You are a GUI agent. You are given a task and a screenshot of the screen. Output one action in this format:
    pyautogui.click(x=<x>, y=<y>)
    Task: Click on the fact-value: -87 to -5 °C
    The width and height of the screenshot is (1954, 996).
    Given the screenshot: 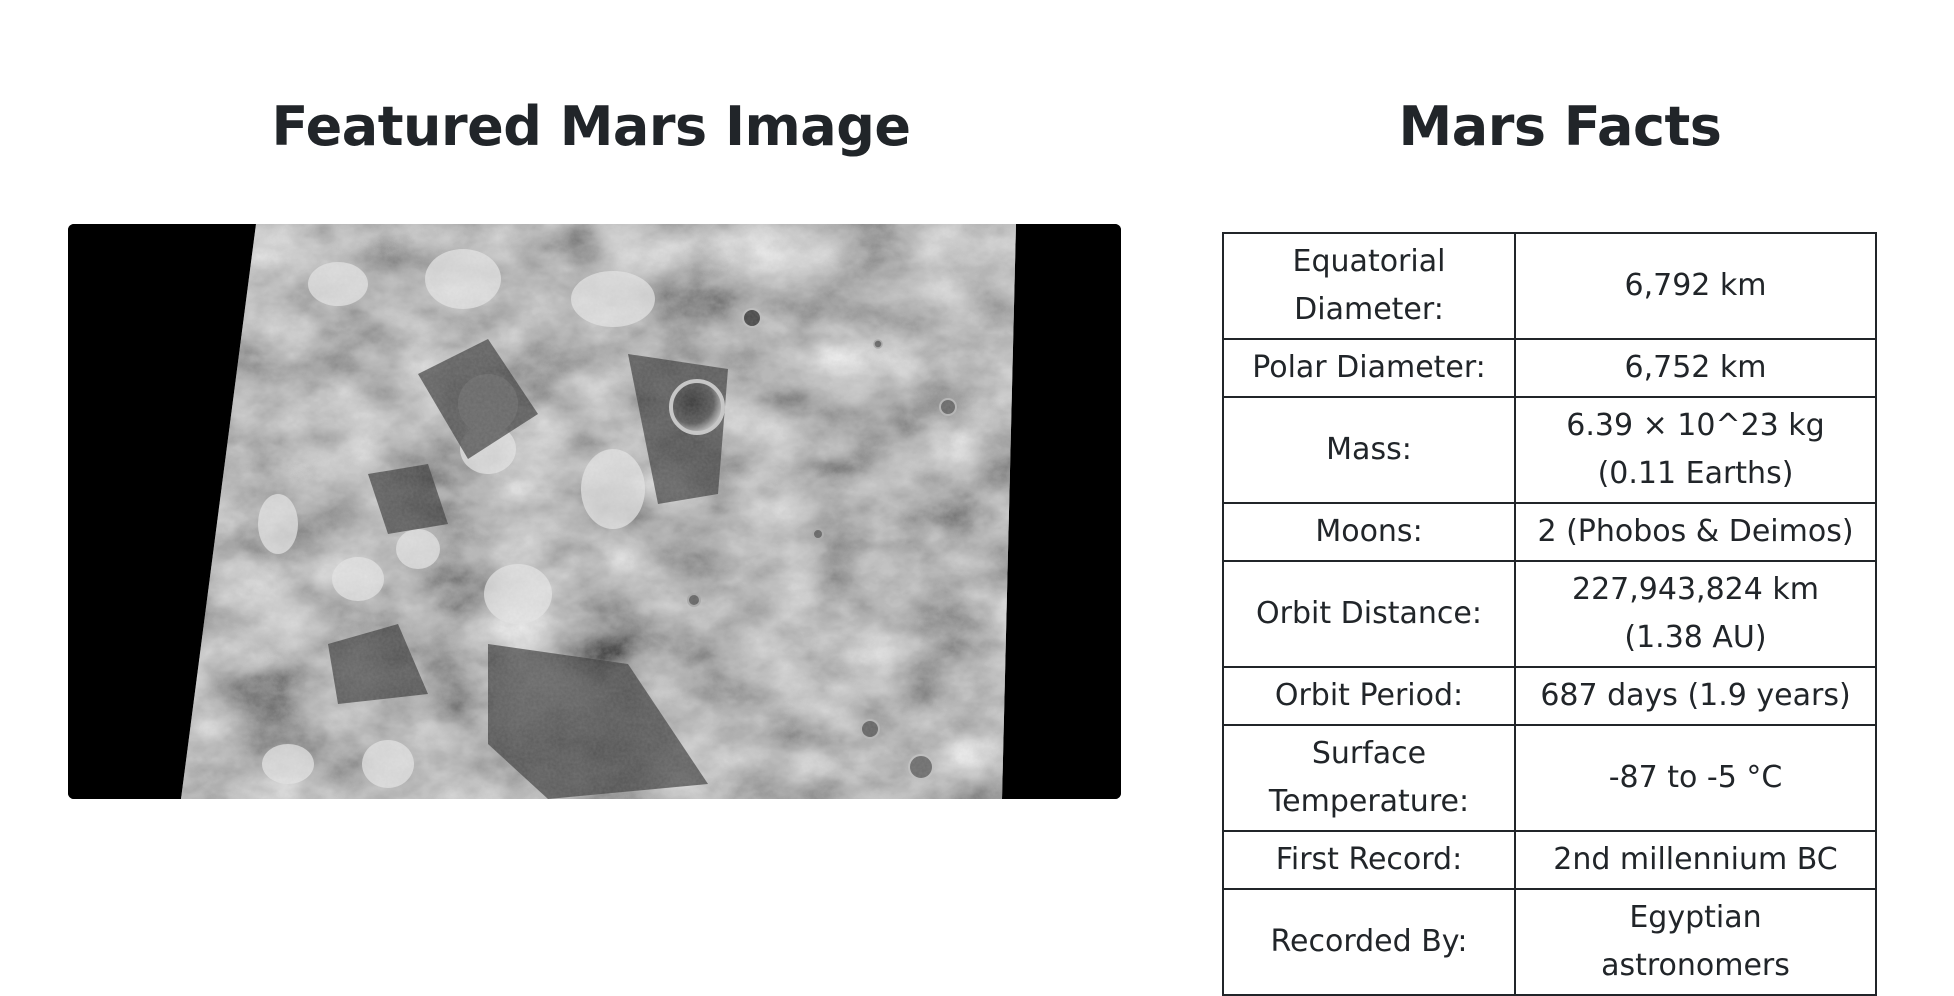 What is the action you would take?
    pyautogui.click(x=1695, y=778)
    